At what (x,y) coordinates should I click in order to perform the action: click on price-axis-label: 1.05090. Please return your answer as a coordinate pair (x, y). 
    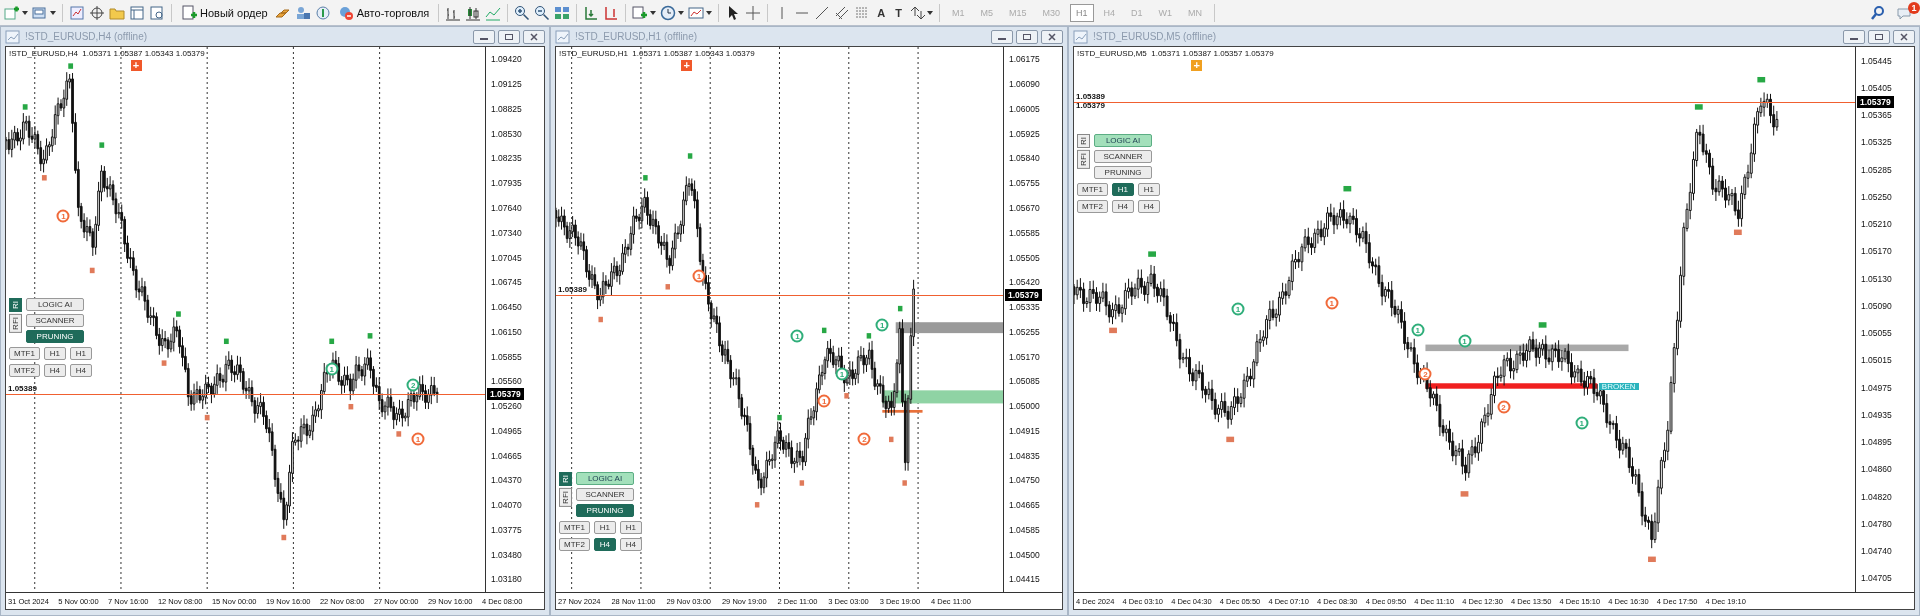
    Looking at the image, I should click on (1876, 305).